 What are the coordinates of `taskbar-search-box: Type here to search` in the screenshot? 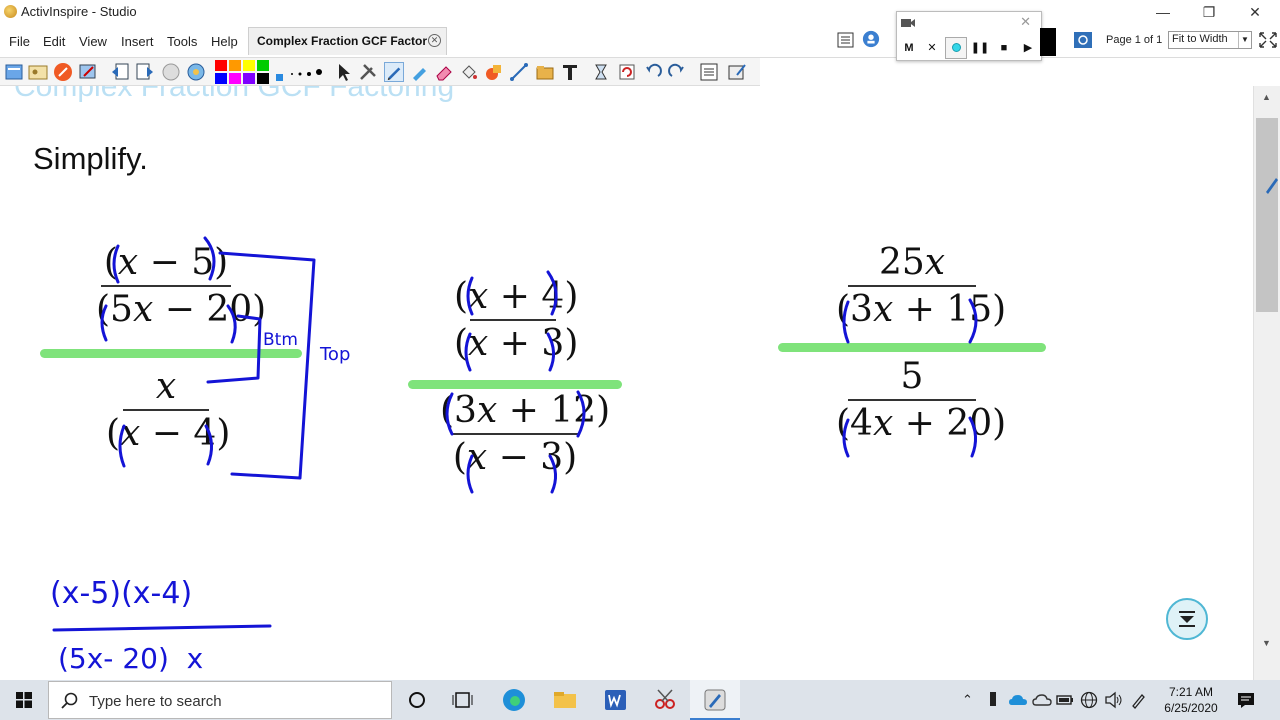 It's located at (220, 700).